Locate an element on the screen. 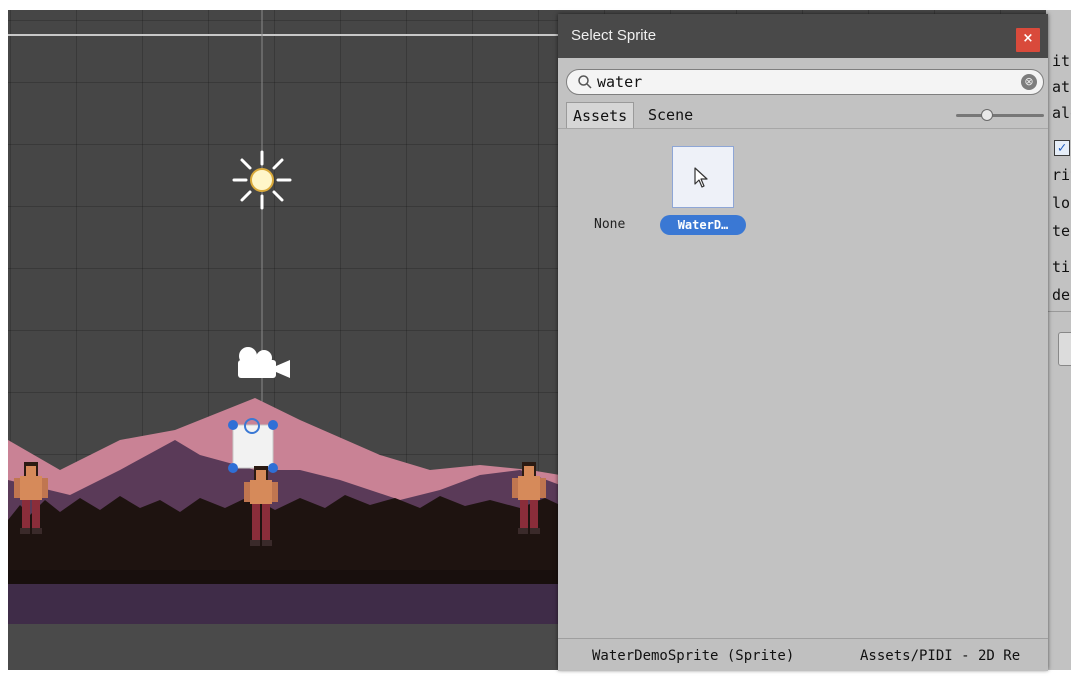  sprite-thumbnail is located at coordinates (703, 177).